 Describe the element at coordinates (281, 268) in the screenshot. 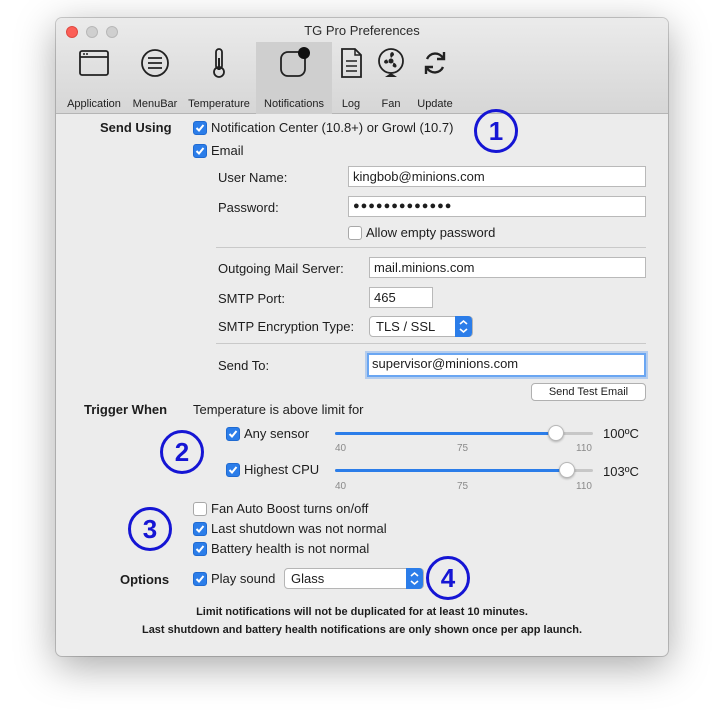

I see `outgoing-server-label: Outgoing Mail Server:` at that location.